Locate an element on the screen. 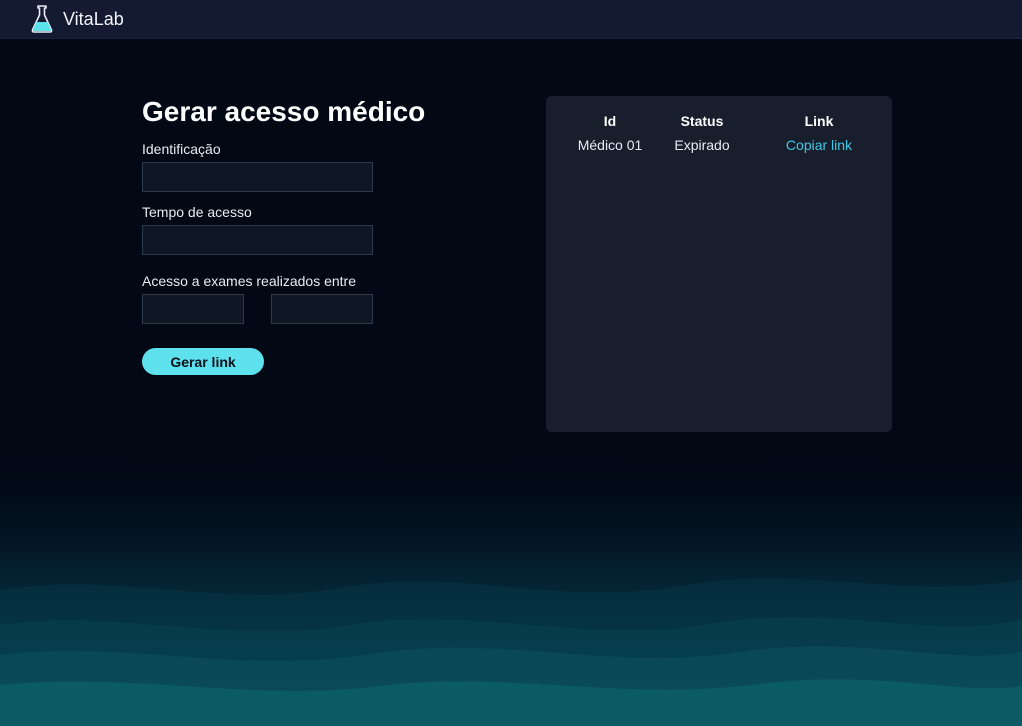 The height and width of the screenshot is (726, 1022). column-header-link: Link is located at coordinates (819, 121).